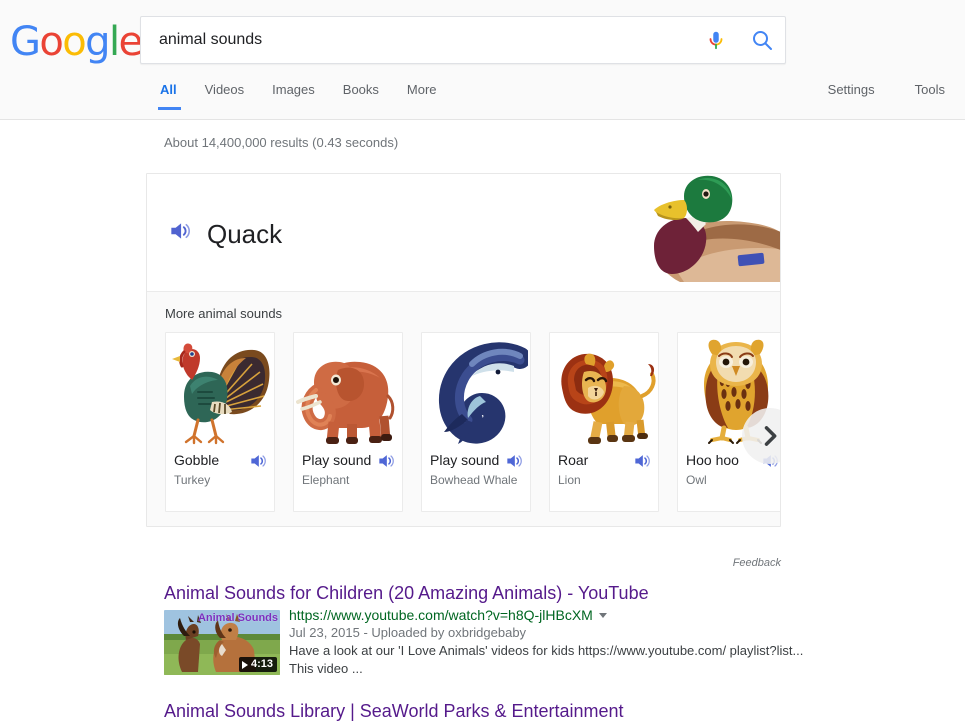 The image size is (965, 724). What do you see at coordinates (361, 96) in the screenshot?
I see `tab-books: Books` at bounding box center [361, 96].